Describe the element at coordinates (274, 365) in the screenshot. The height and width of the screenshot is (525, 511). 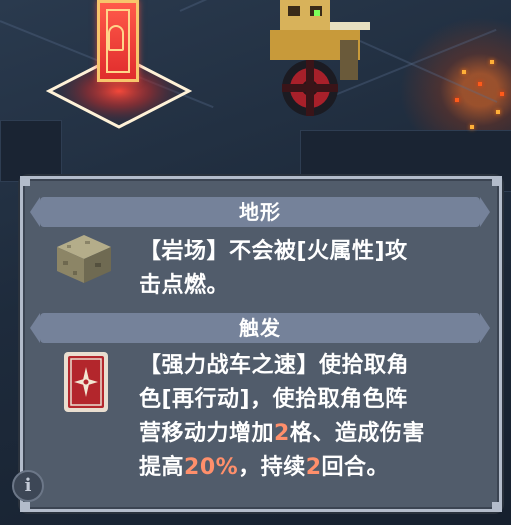
I see `trigger-desc-line: 【强力战车之速】使拾取角` at that location.